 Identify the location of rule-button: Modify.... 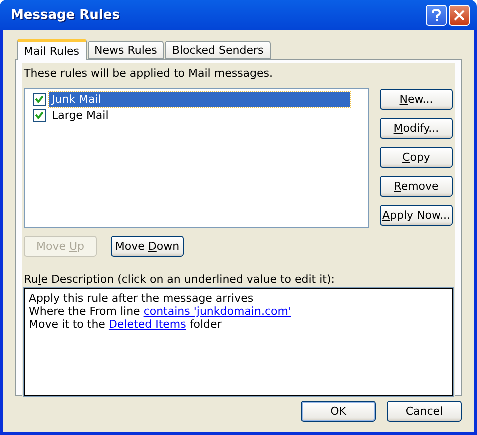
(416, 128).